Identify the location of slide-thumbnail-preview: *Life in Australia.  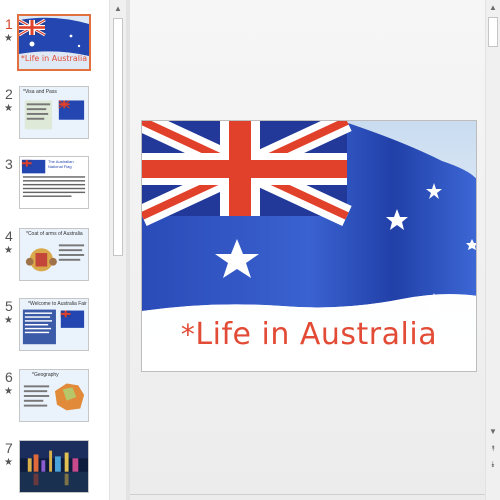
(54, 42).